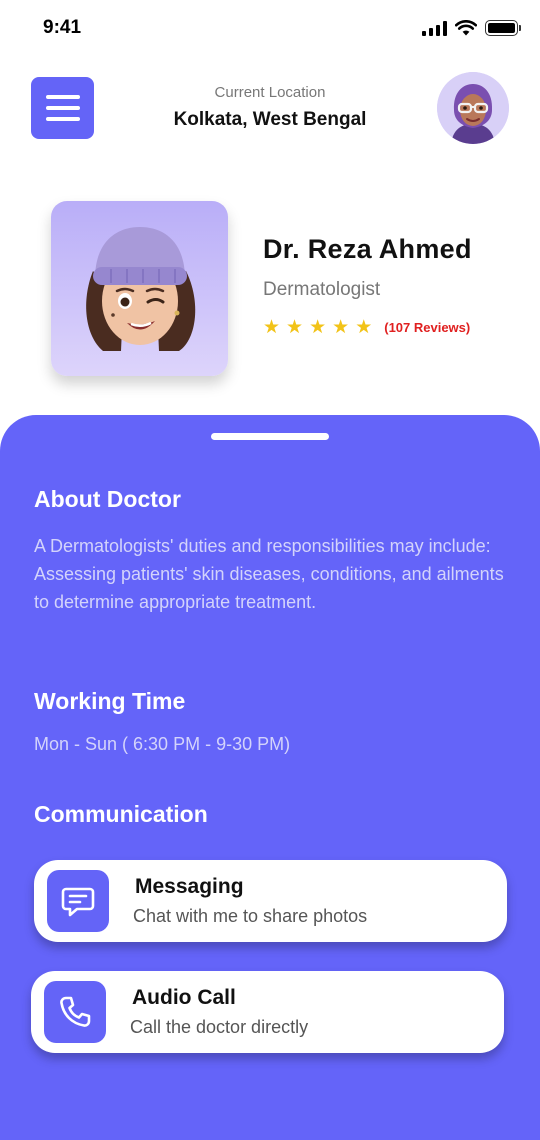 The height and width of the screenshot is (1140, 540). What do you see at coordinates (162, 744) in the screenshot?
I see `working-time-text: Mon - Sun ( 6:30 PM - 9-30 PM)` at bounding box center [162, 744].